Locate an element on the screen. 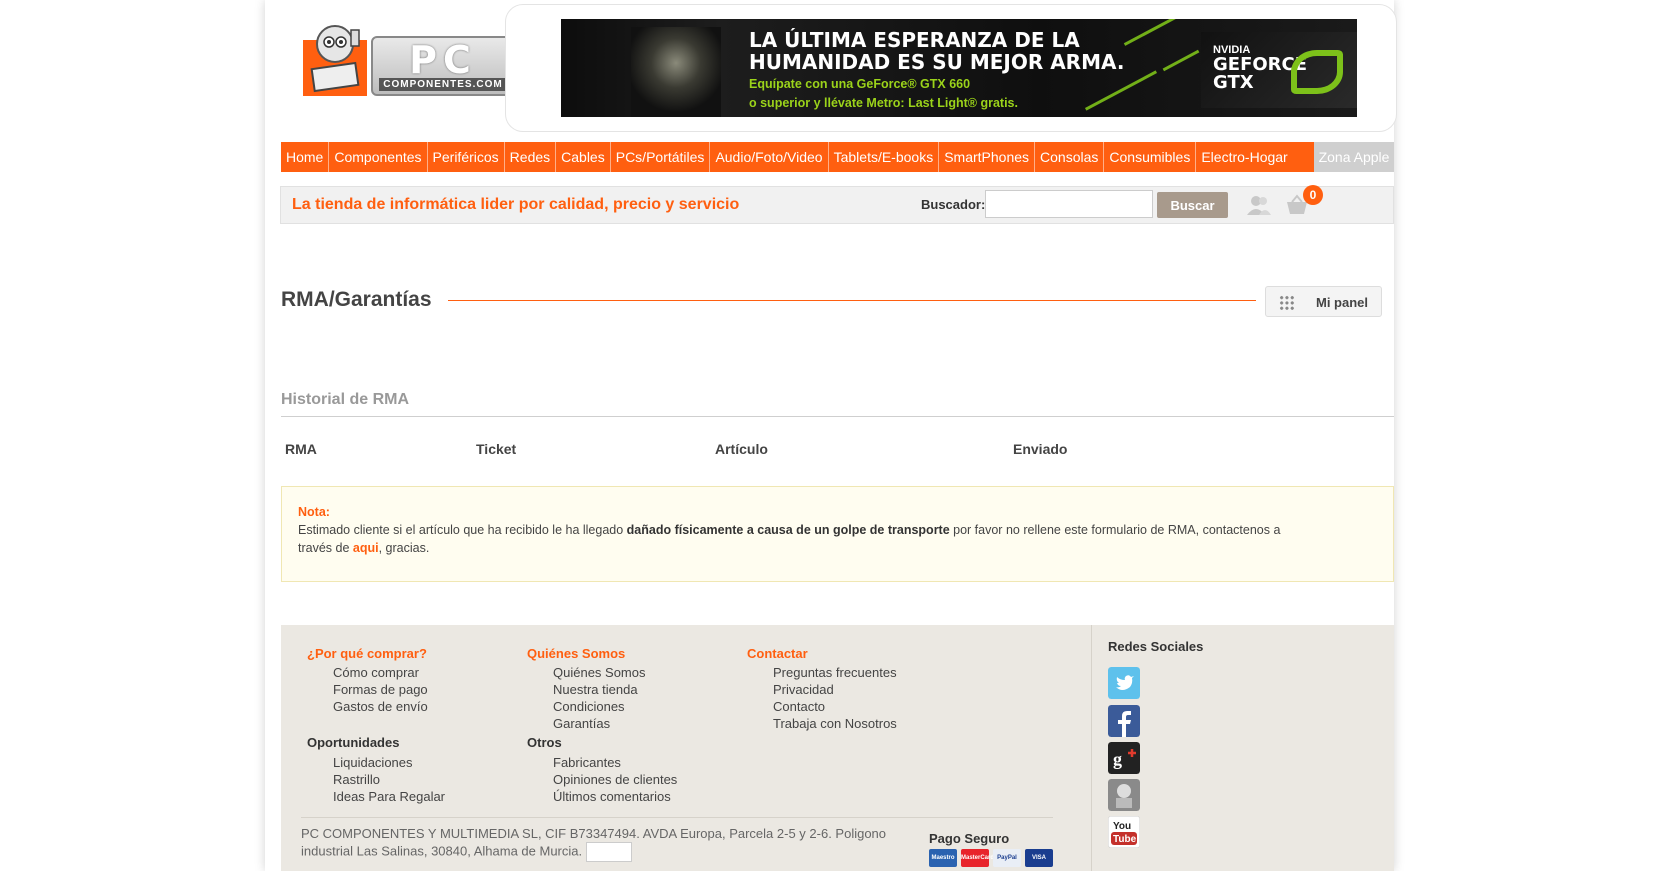 The width and height of the screenshot is (1665, 871). mi-panel-button: Mi panel is located at coordinates (1323, 301).